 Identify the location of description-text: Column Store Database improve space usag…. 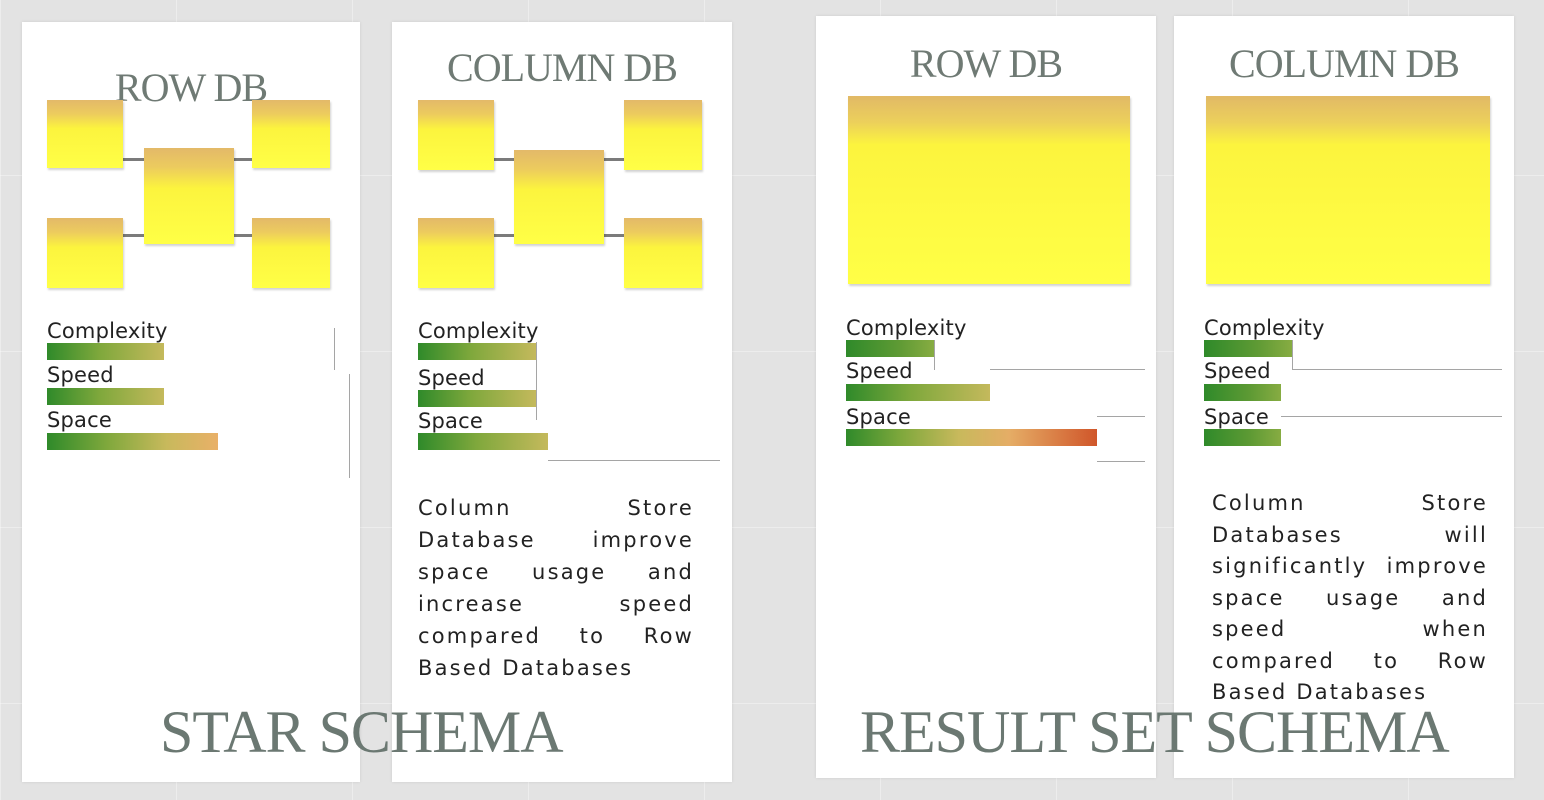
(556, 588).